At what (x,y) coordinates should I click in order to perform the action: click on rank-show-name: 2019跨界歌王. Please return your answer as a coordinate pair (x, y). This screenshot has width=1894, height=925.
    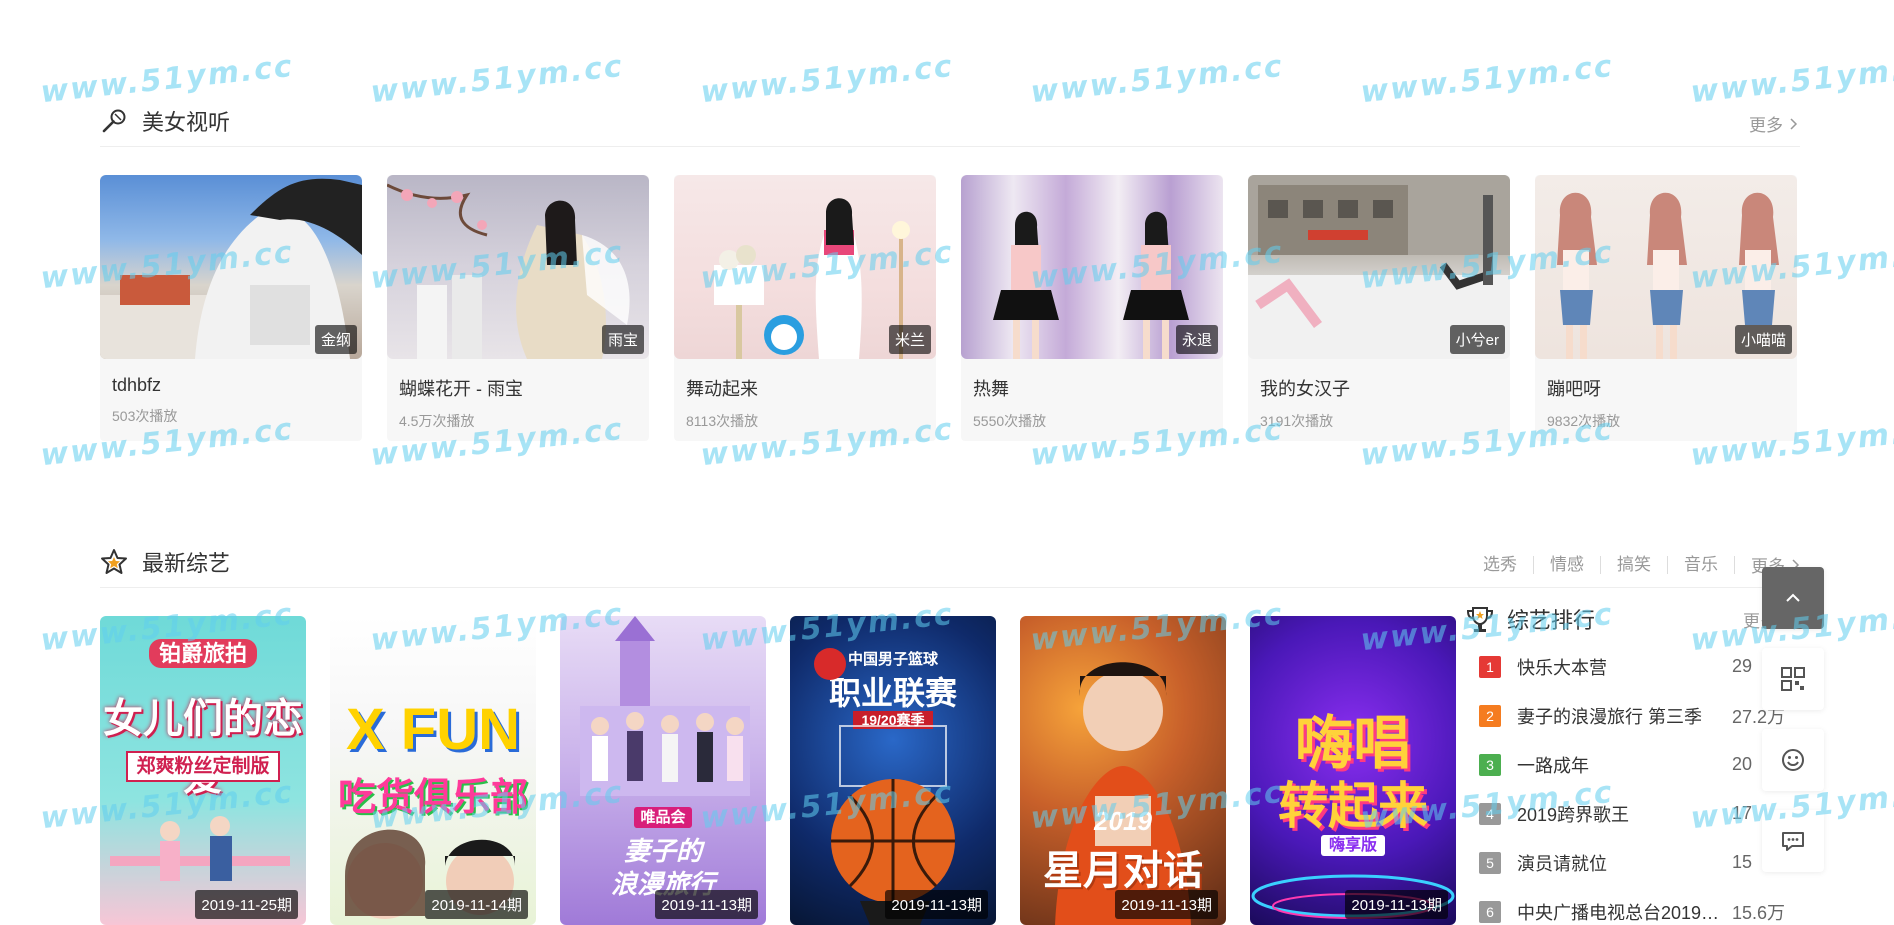
    Looking at the image, I should click on (1624, 814).